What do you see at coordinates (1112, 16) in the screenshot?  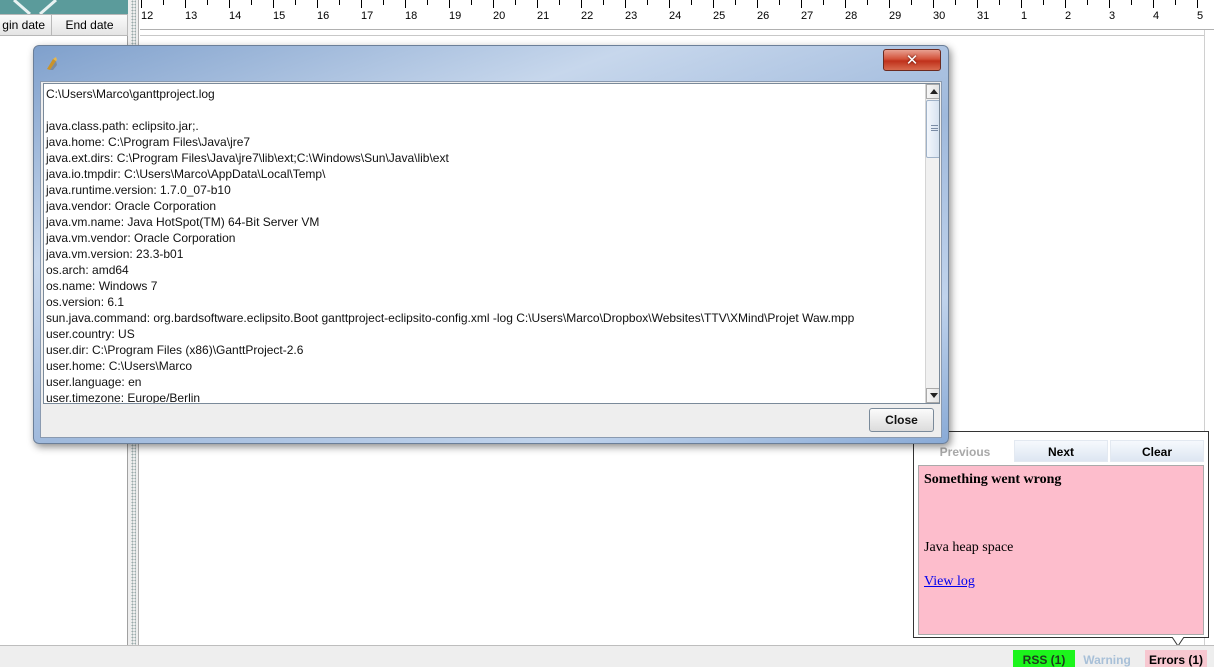 I see `timeline-day-label: 3` at bounding box center [1112, 16].